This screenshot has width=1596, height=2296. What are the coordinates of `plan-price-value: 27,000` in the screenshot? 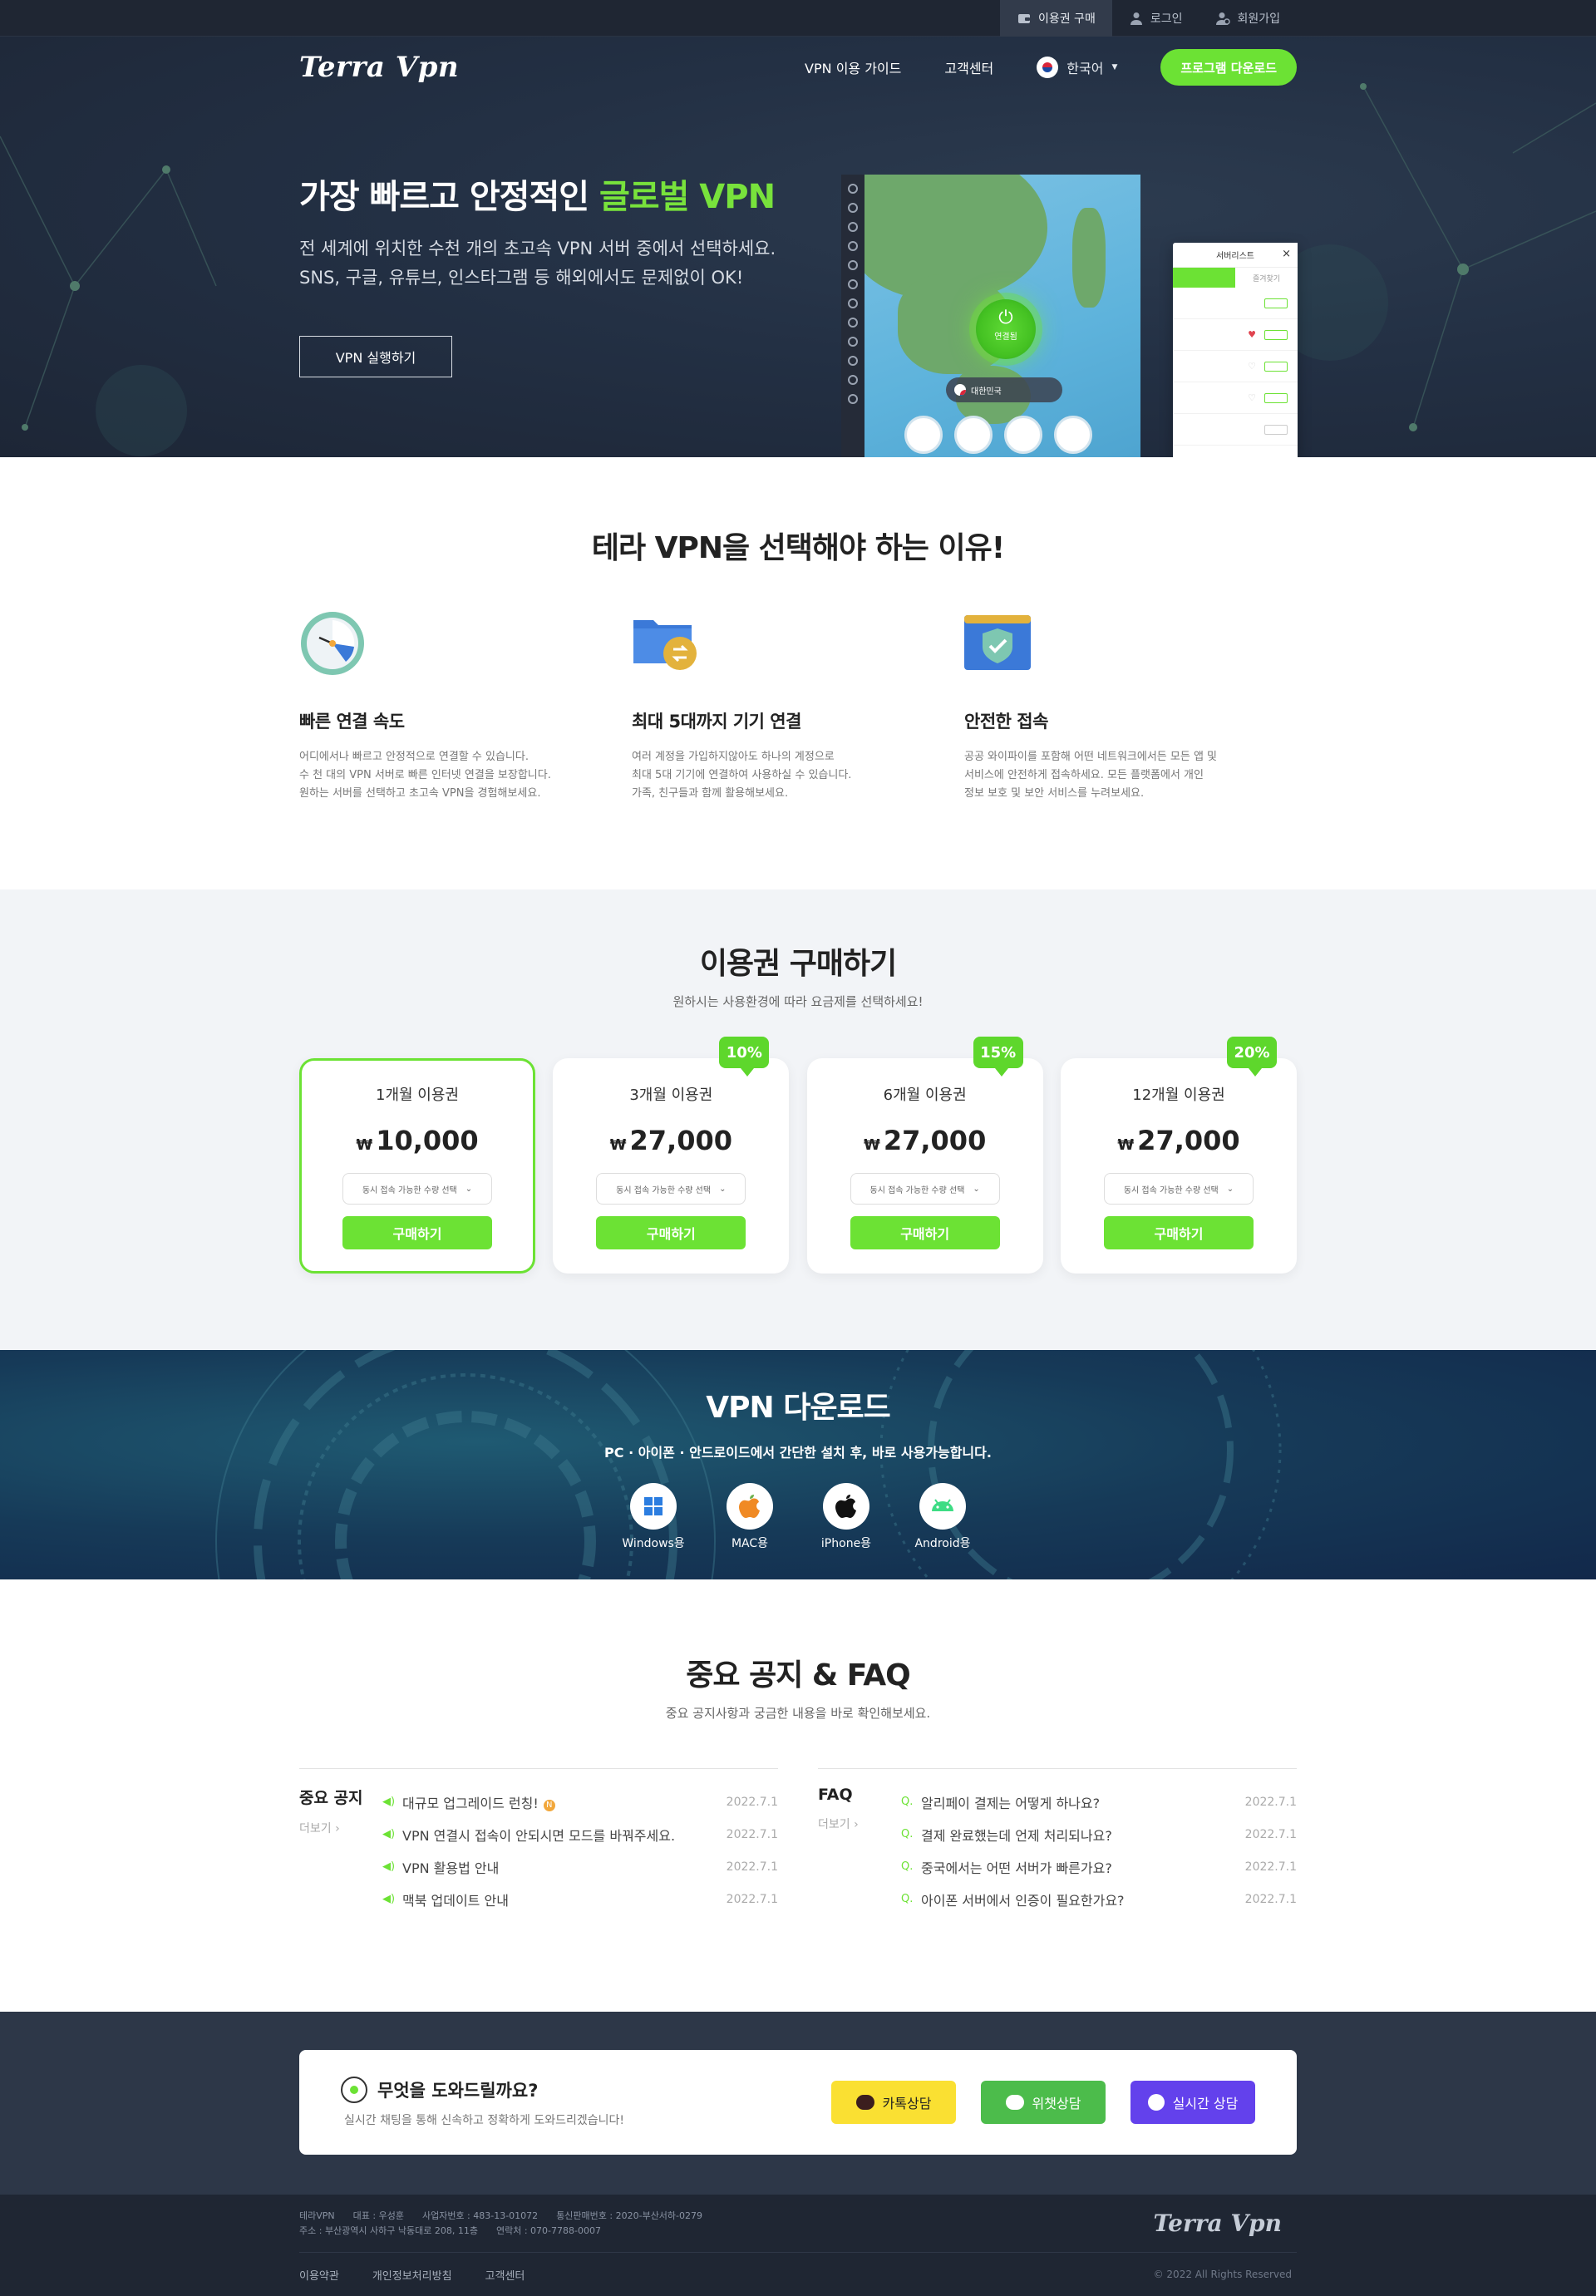 It's located at (935, 1140).